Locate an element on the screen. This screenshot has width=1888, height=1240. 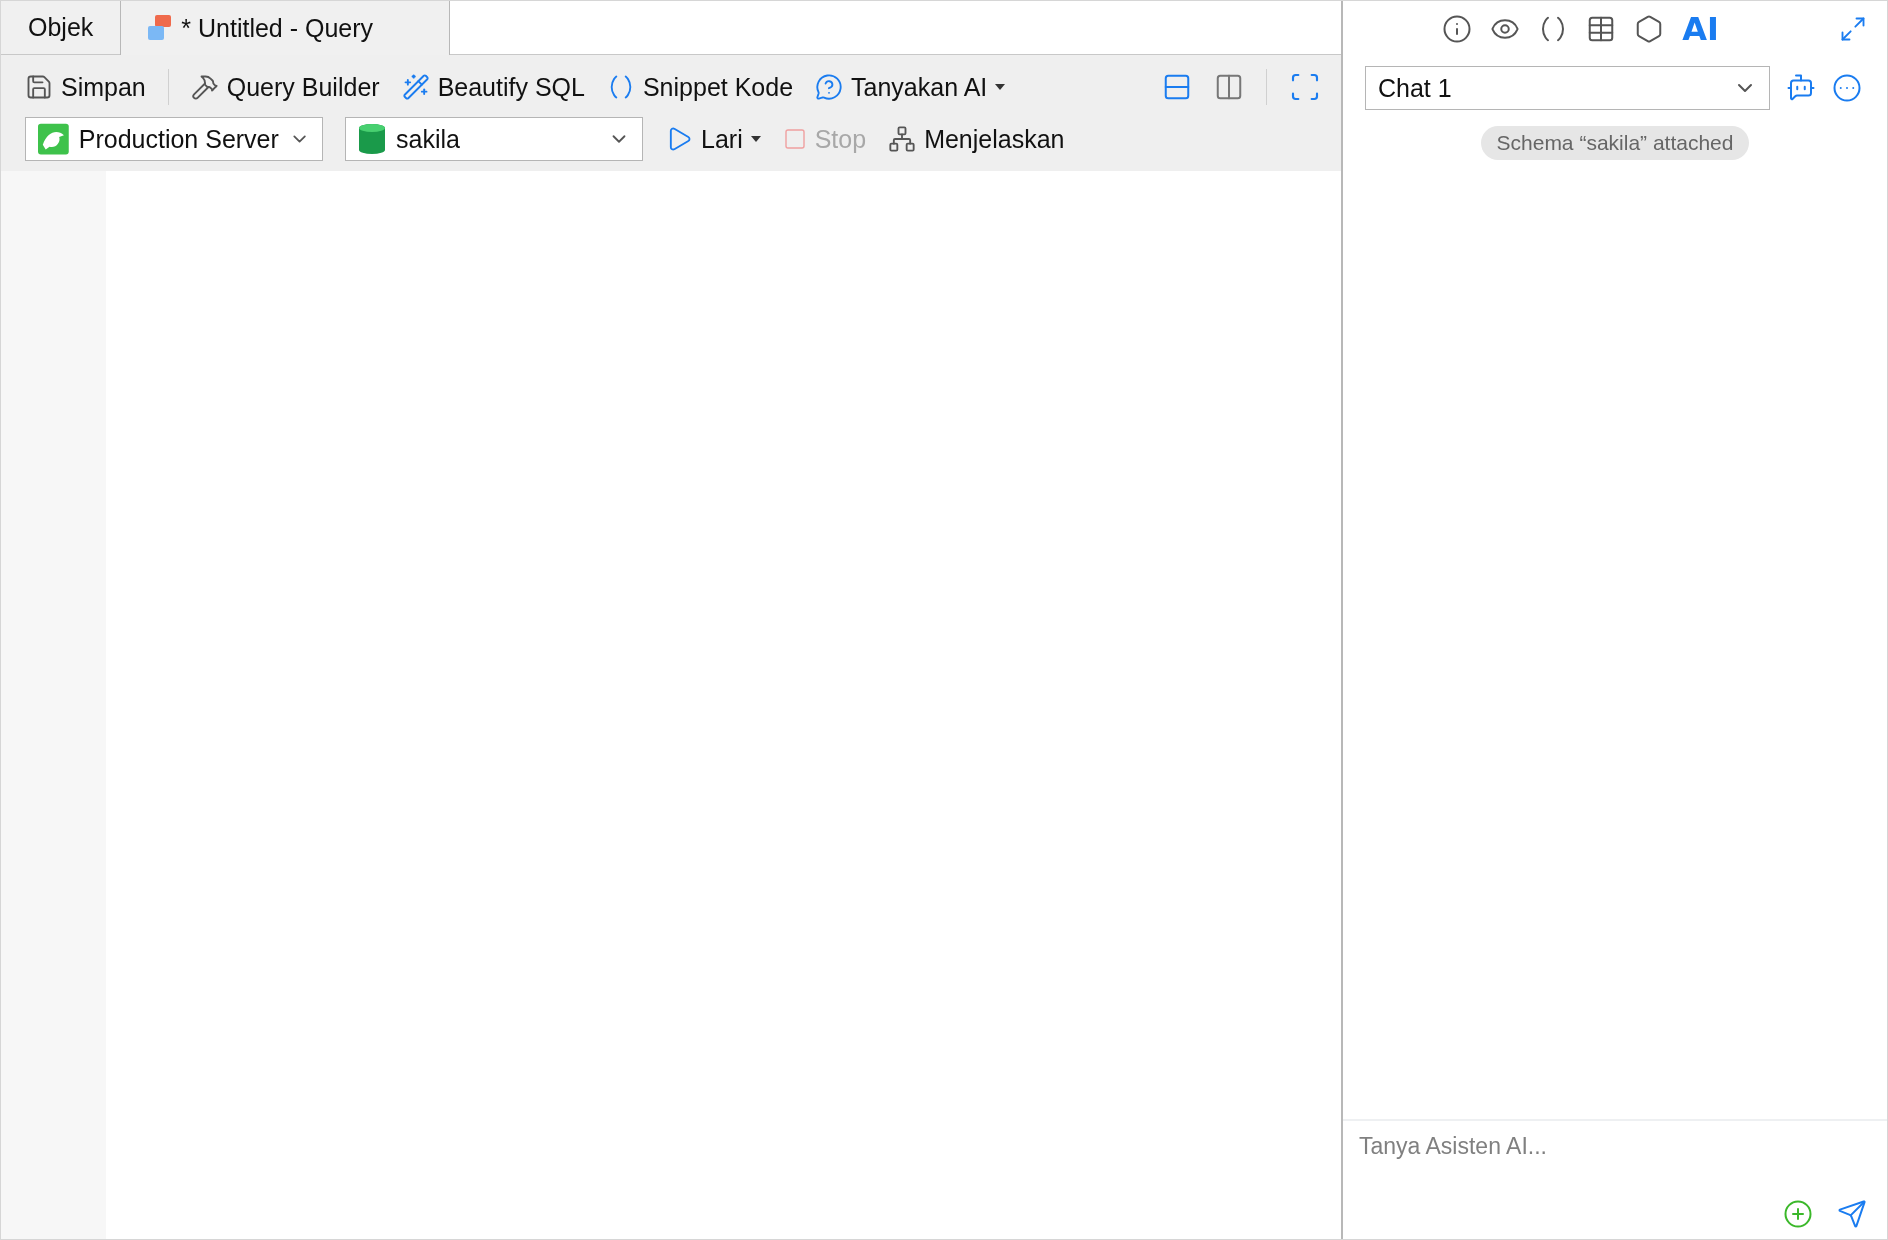
toolbar-button: Simpan is located at coordinates (85, 87).